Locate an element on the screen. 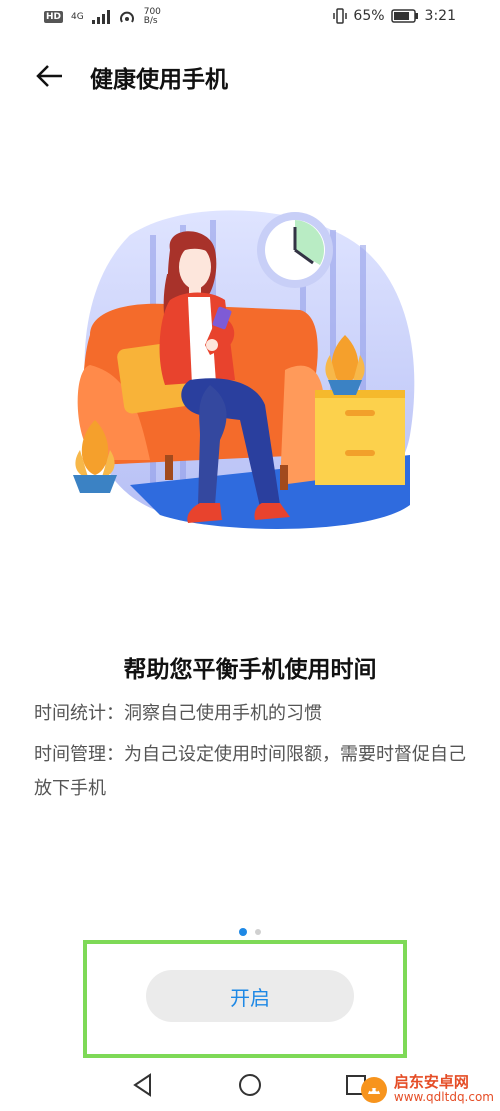  page-dot-inactive is located at coordinates (258, 932).